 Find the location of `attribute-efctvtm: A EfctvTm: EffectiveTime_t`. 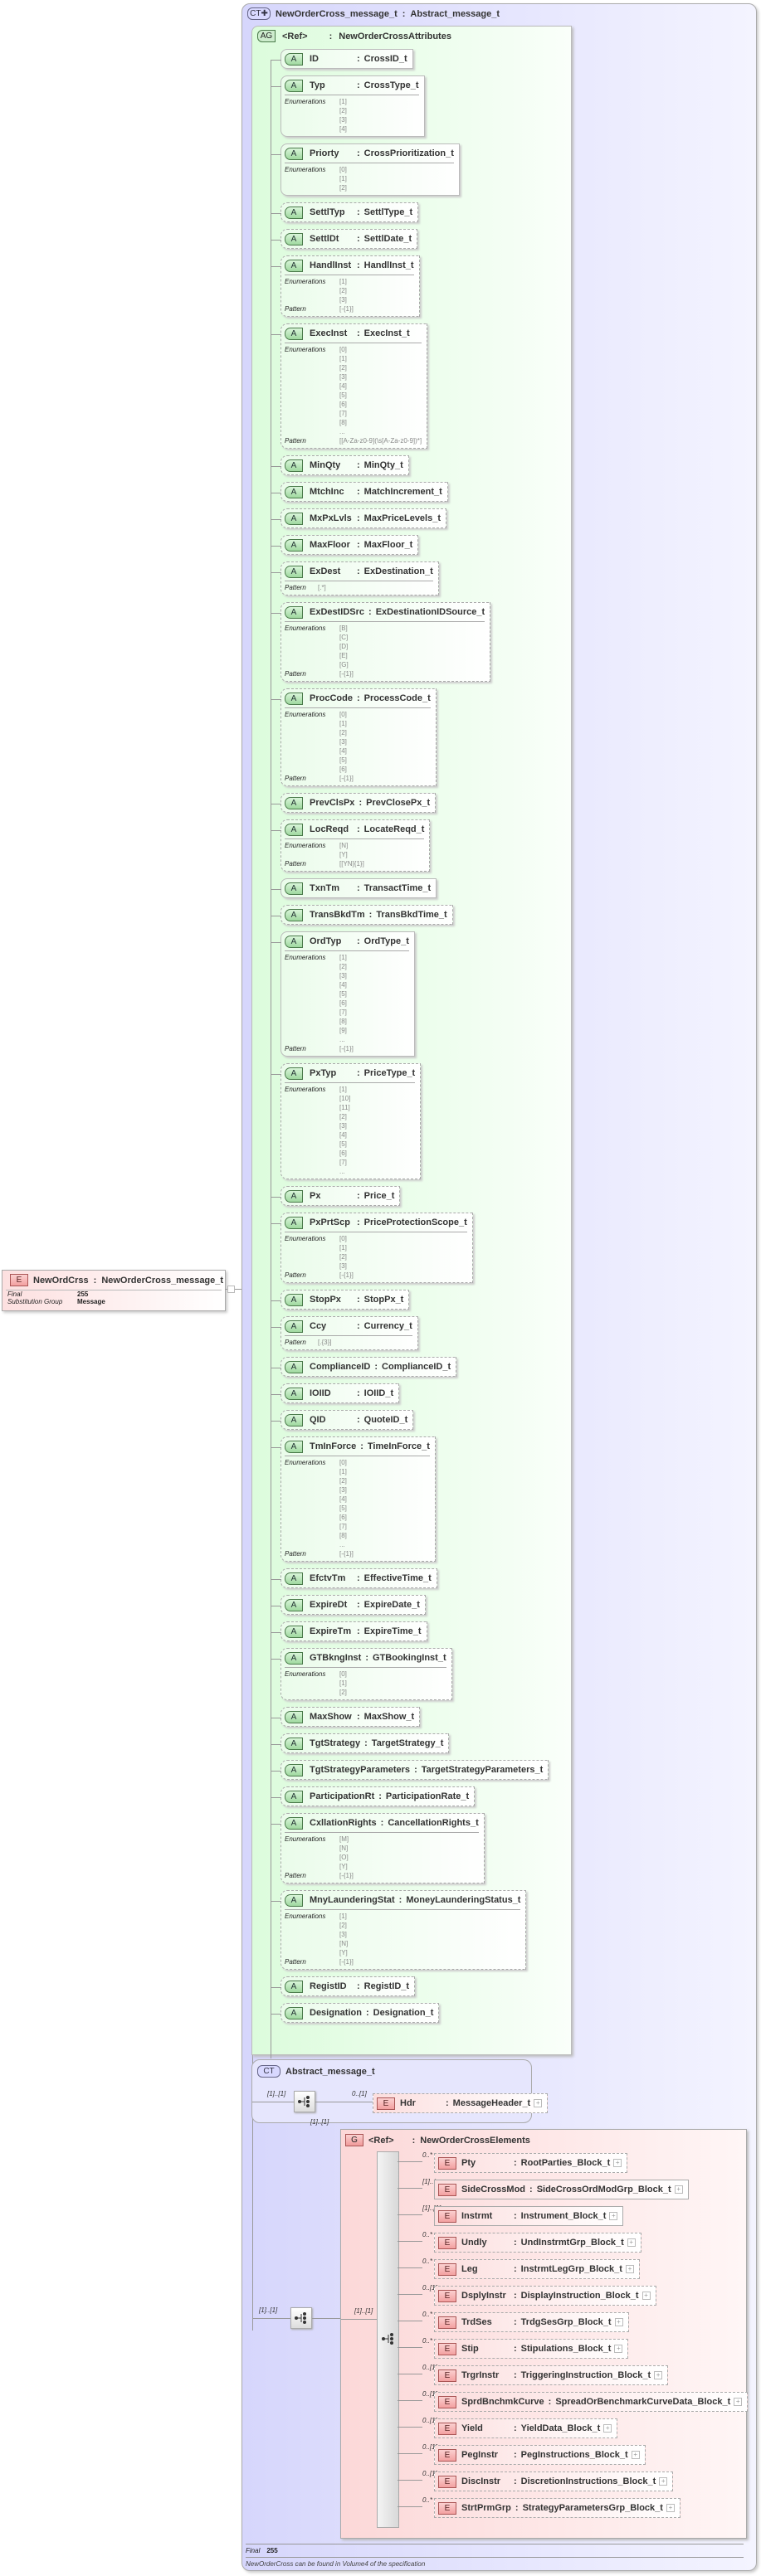

attribute-efctvtm: A EfctvTm: EffectiveTime_t is located at coordinates (354, 1578).